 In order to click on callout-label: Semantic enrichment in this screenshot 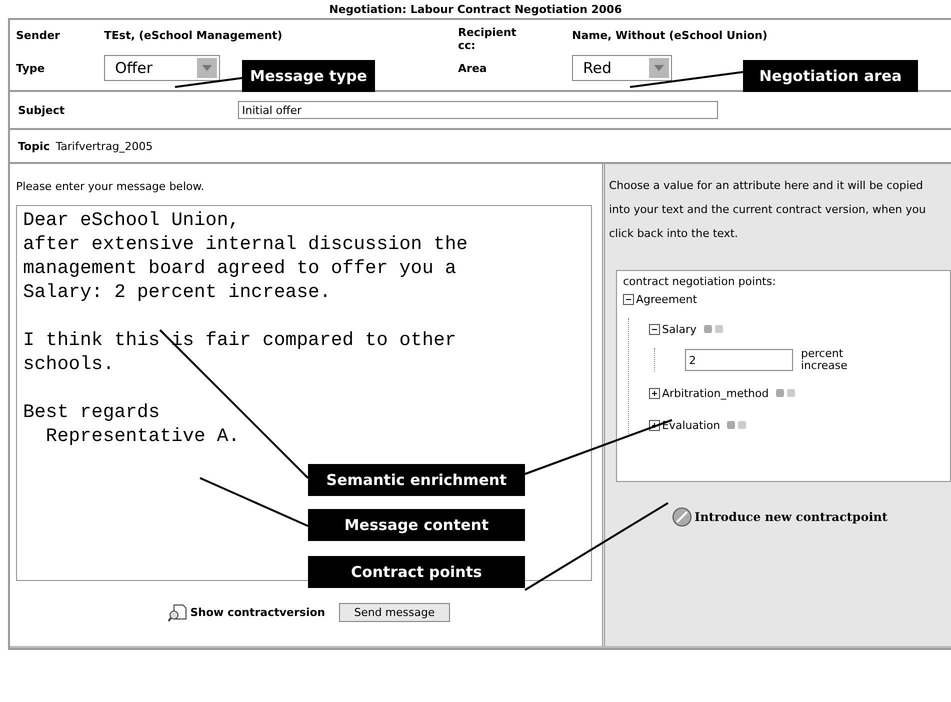, I will do `click(416, 480)`.